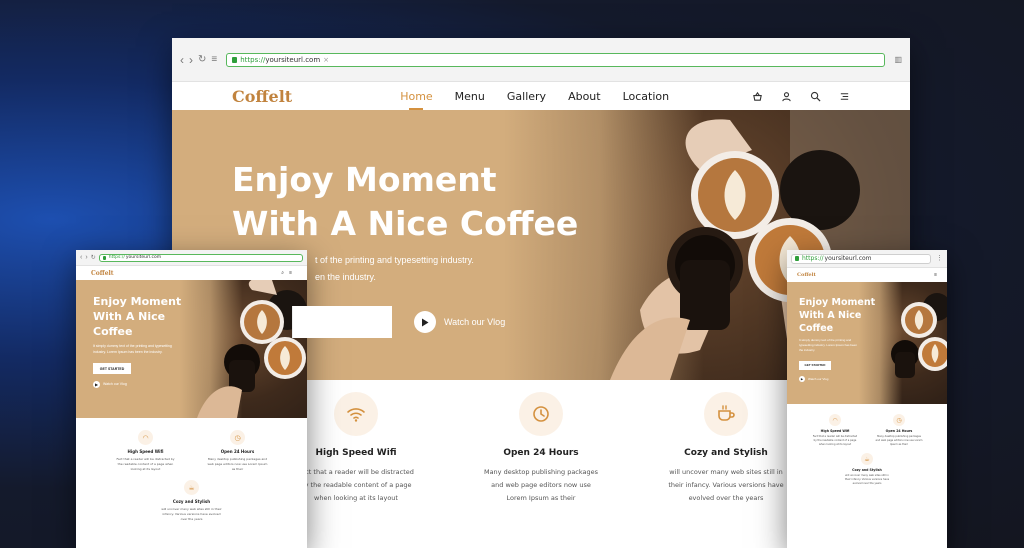 This screenshot has width=1024, height=548. I want to click on address-bar: https://yoursiteurl.com, so click(200, 257).